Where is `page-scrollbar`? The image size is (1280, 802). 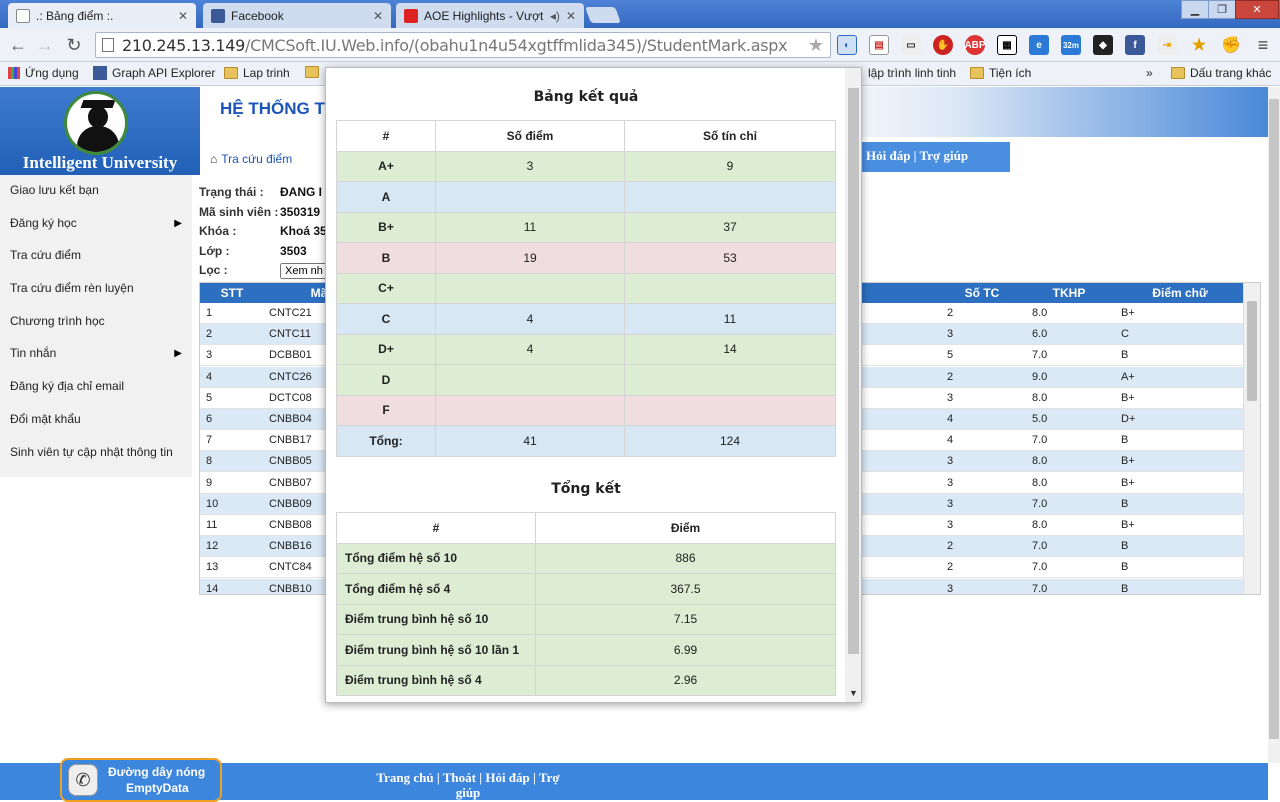
page-scrollbar is located at coordinates (1274, 425).